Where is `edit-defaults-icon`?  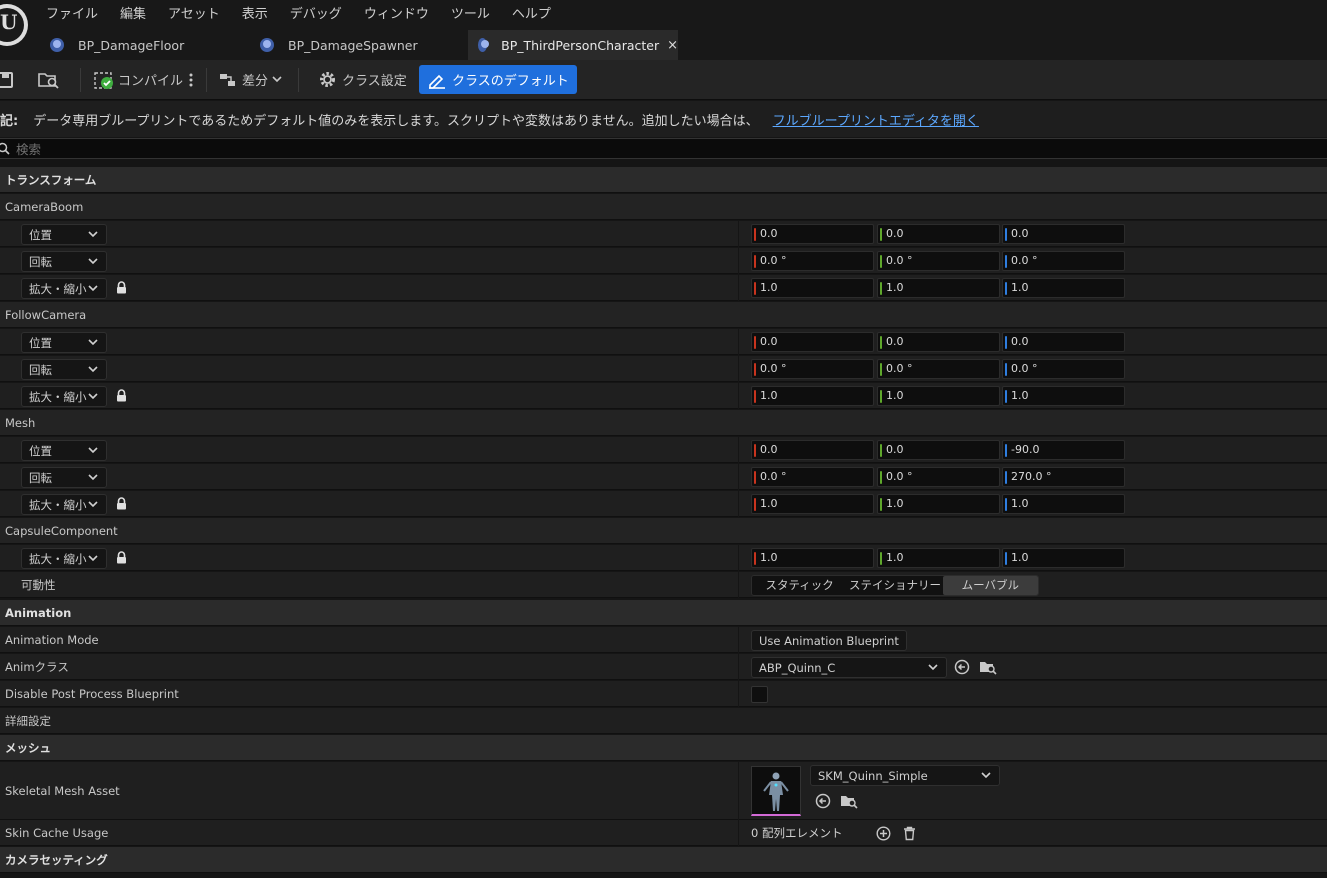 edit-defaults-icon is located at coordinates (437, 81).